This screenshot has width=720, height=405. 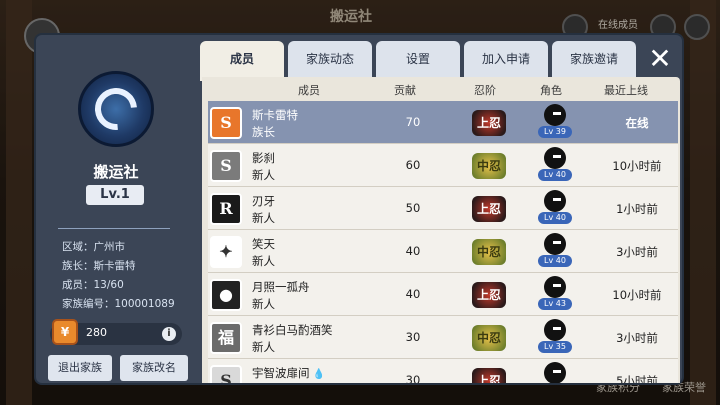 I want to click on close-icon: ✕, so click(x=660, y=59).